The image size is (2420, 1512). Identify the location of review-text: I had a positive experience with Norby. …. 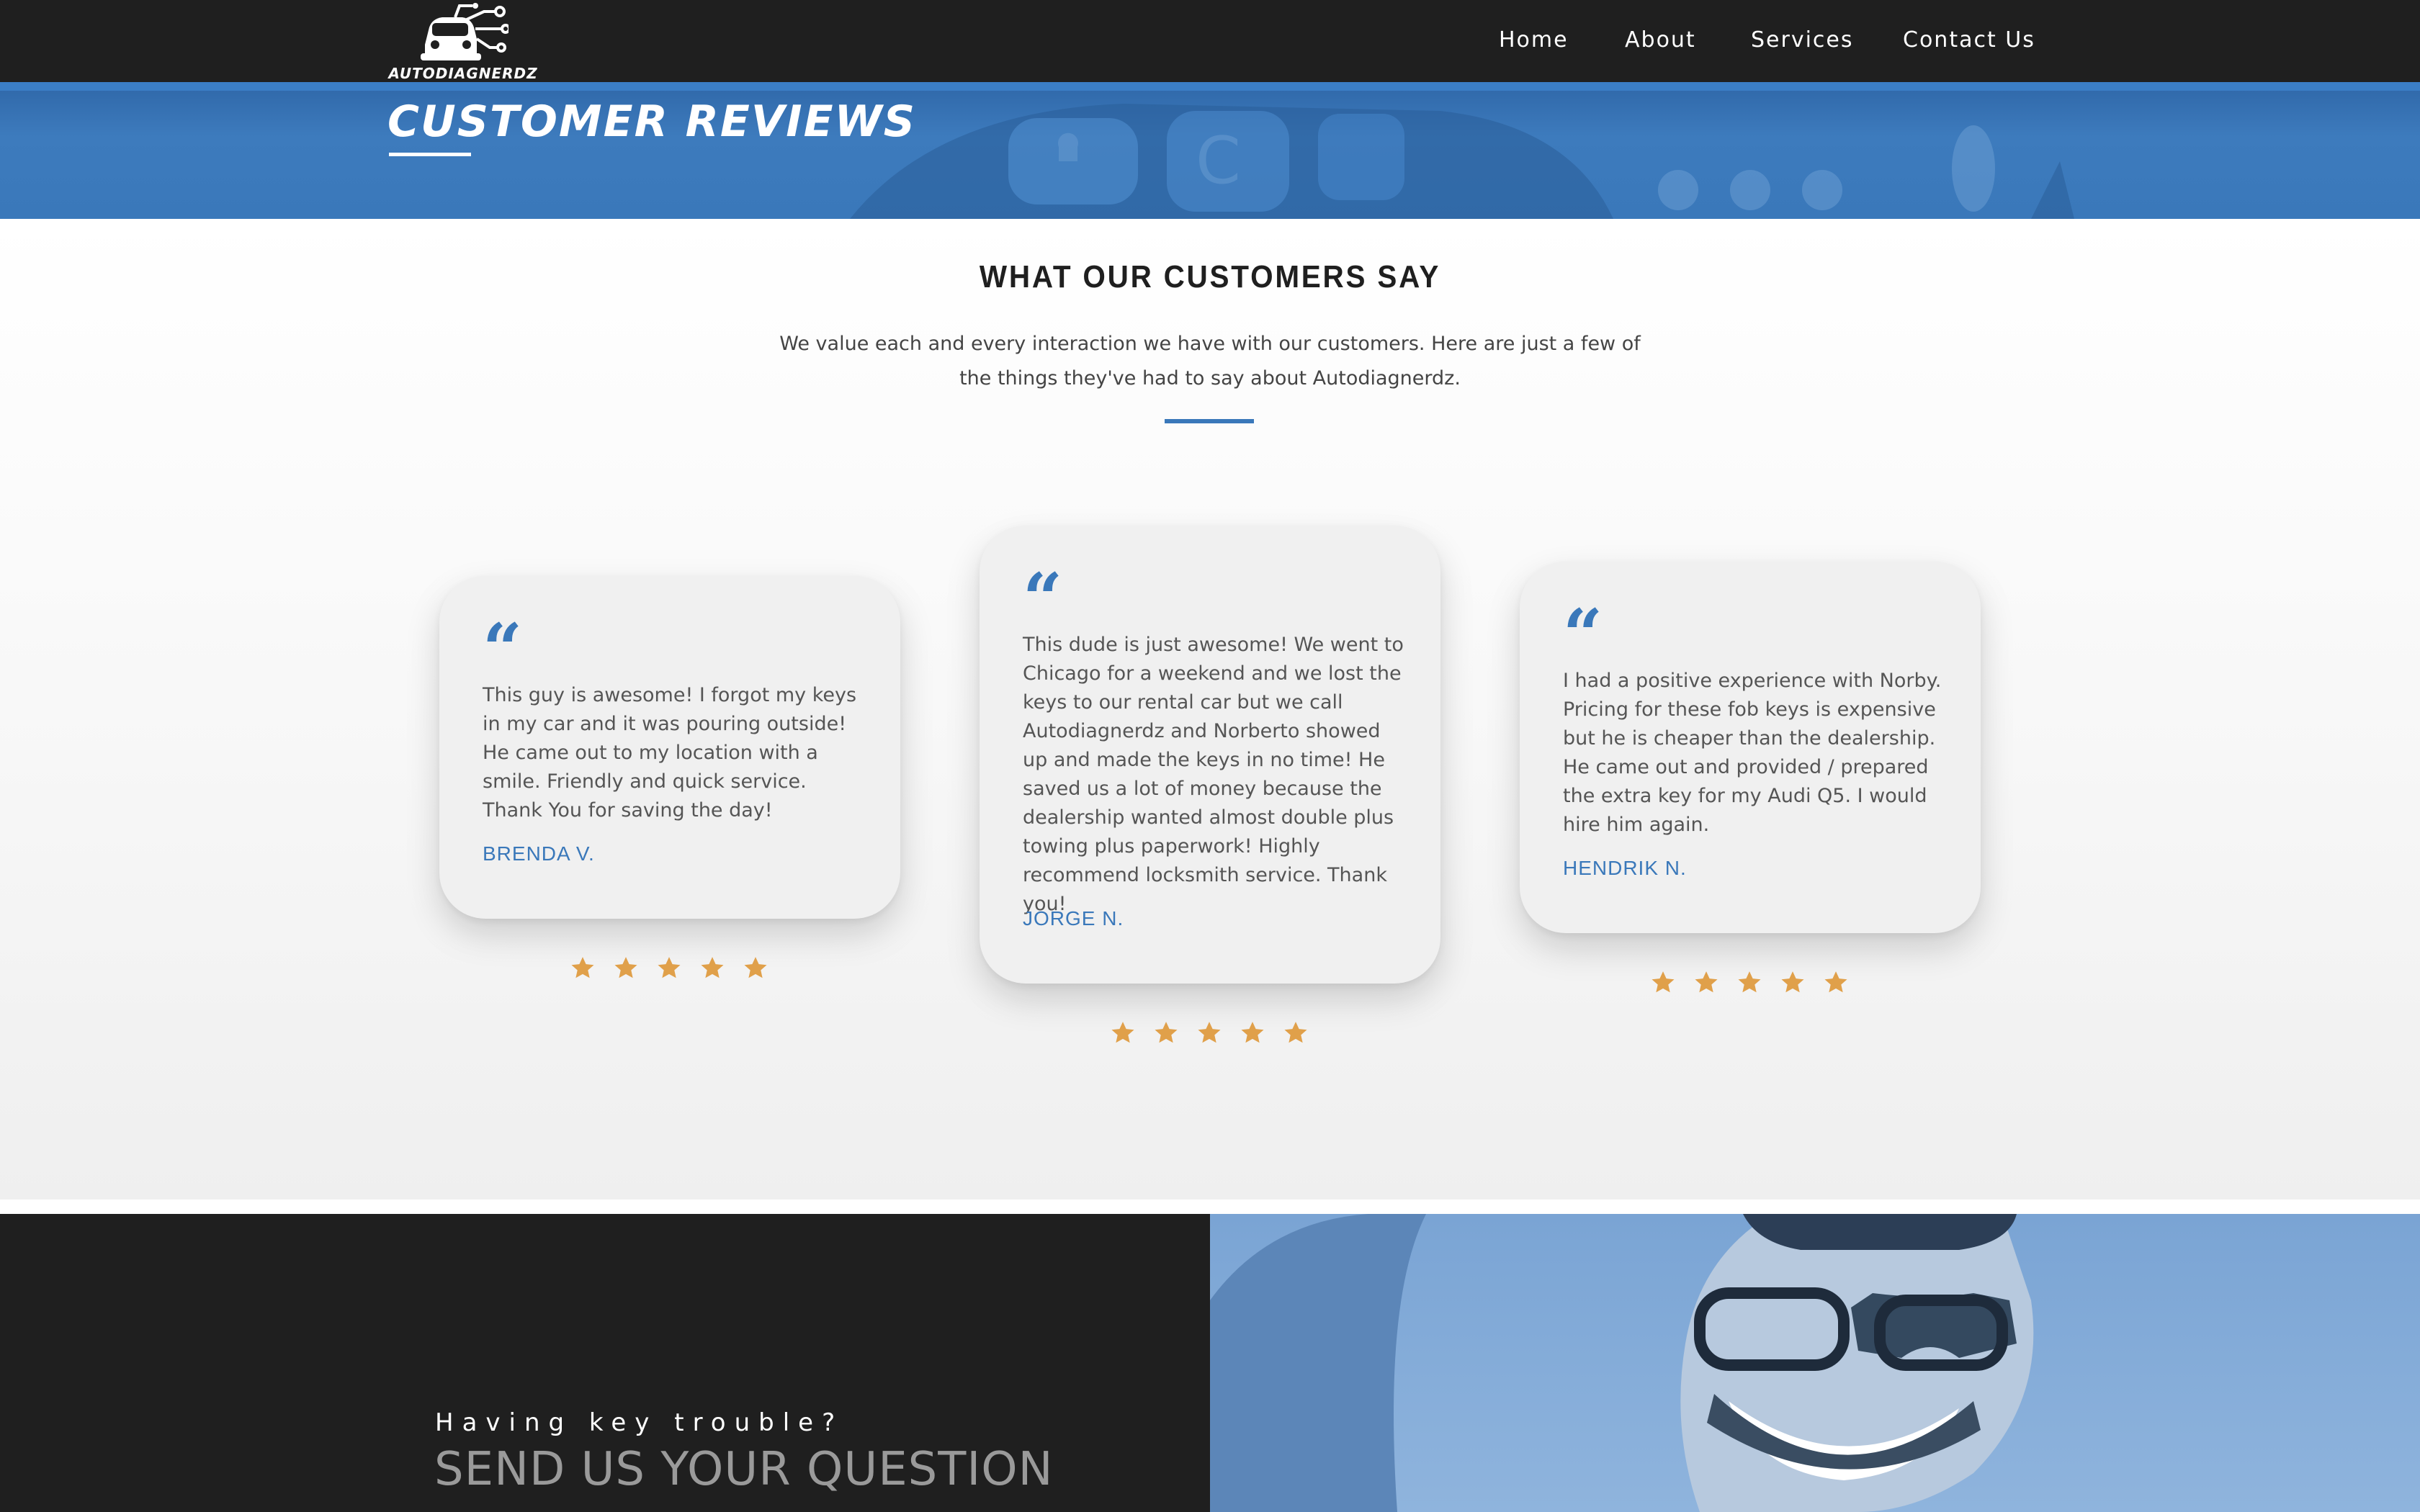
(1752, 753).